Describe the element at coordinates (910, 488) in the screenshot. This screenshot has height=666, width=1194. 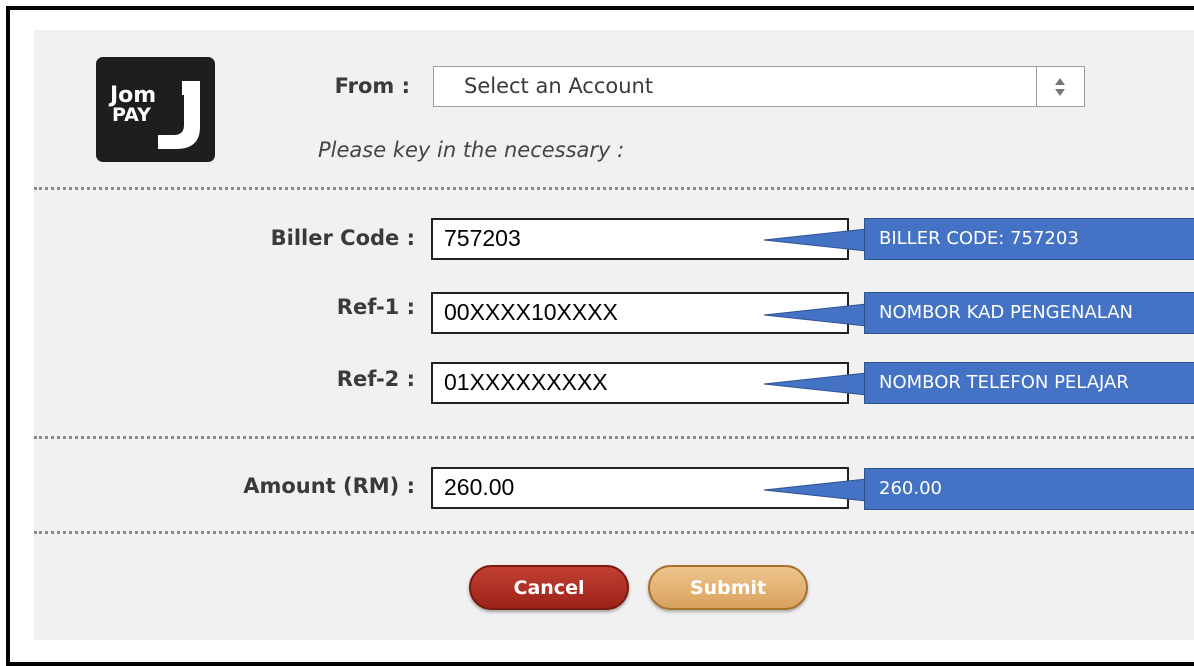
I see `callout-amount-text: 260.00` at that location.